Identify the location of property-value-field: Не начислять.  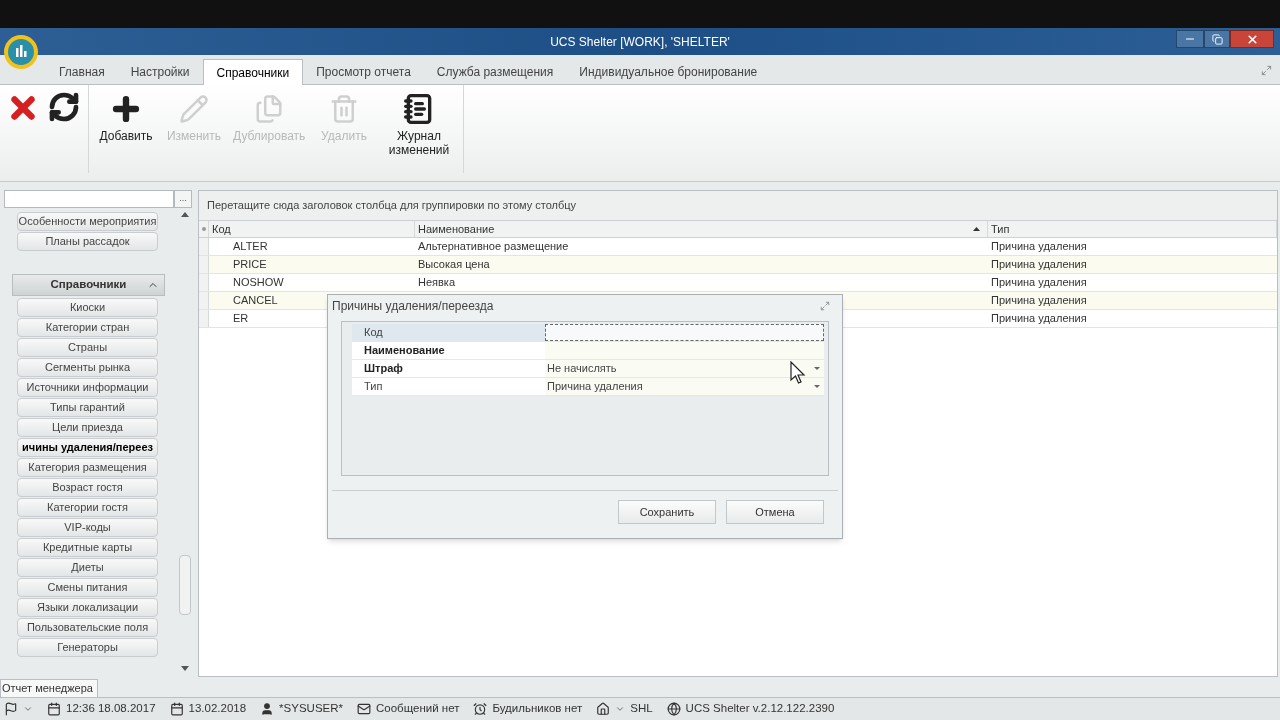
(684, 368).